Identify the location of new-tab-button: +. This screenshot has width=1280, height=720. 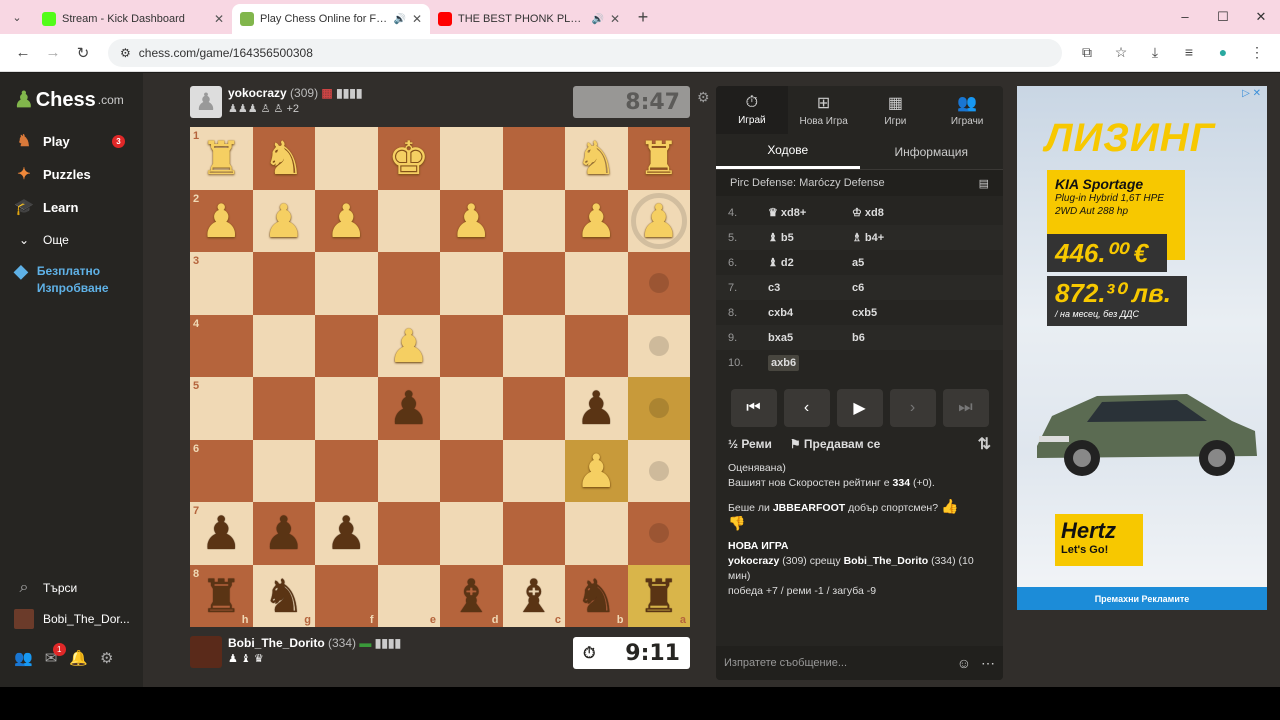
(643, 17).